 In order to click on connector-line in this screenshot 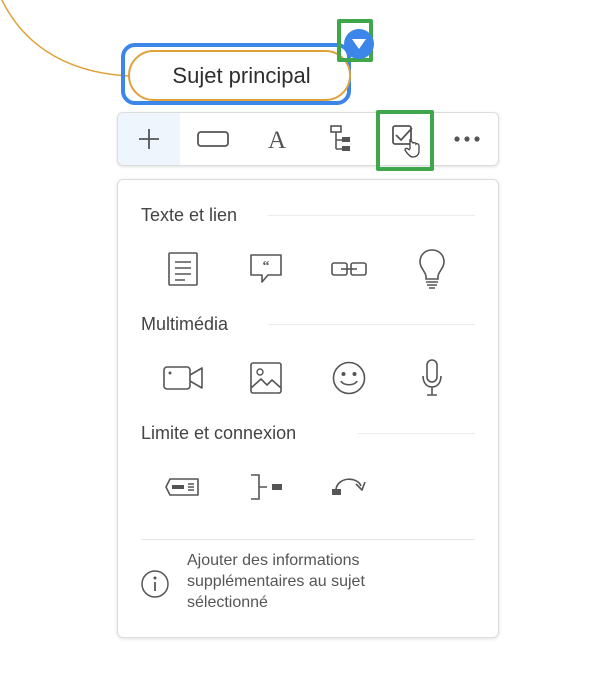, I will do `click(65, 38)`.